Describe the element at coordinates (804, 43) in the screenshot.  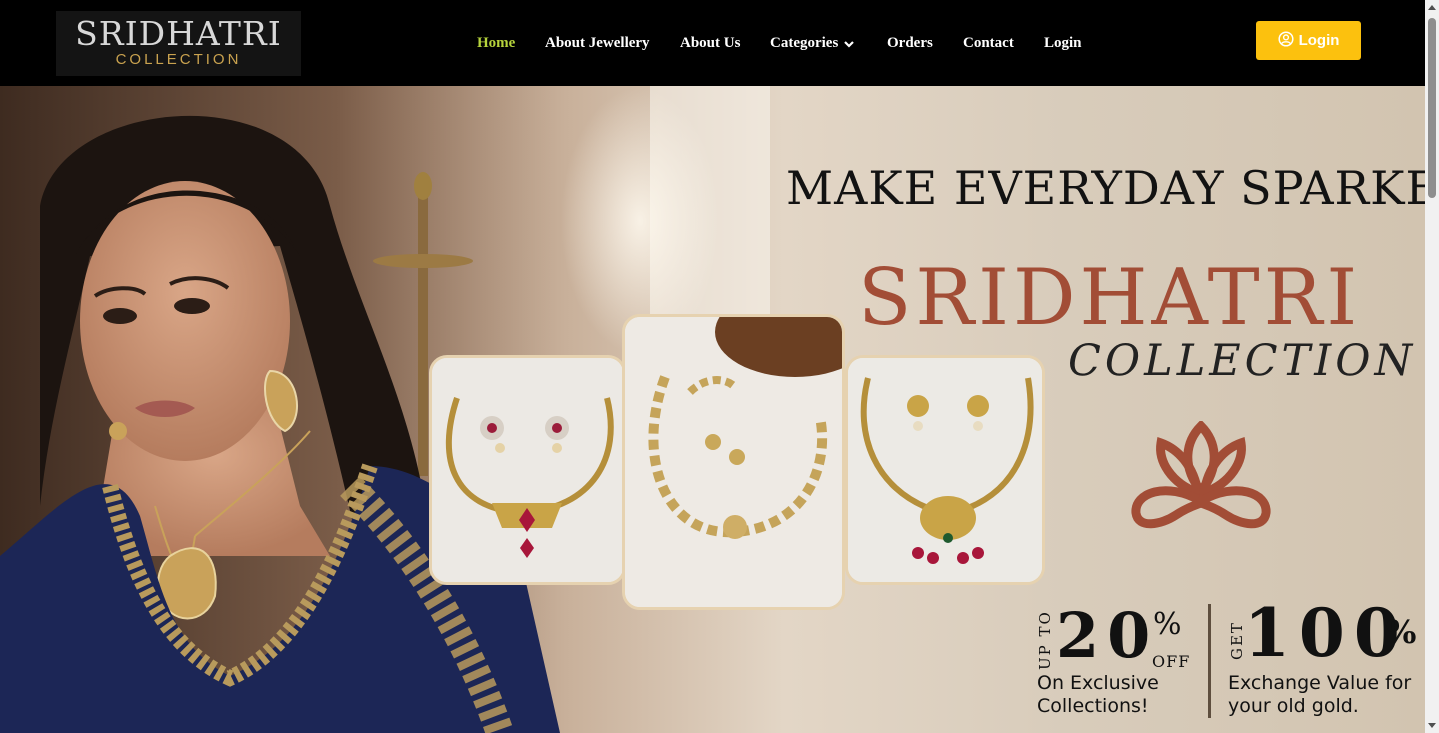
I see `nav-categories-label: Categories` at that location.